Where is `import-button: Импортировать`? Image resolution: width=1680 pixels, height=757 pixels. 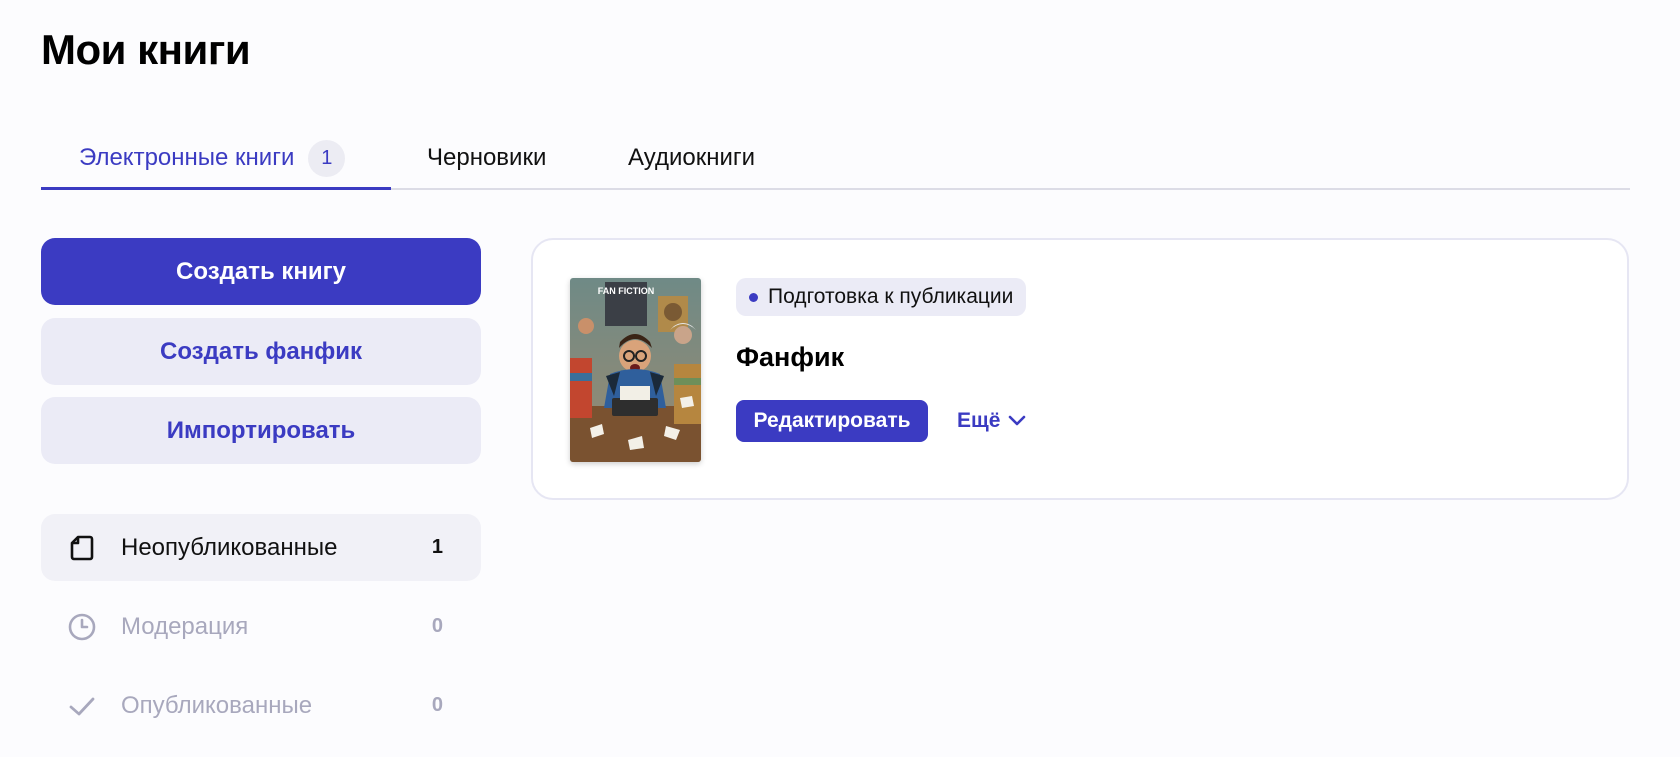
import-button: Импортировать is located at coordinates (261, 430).